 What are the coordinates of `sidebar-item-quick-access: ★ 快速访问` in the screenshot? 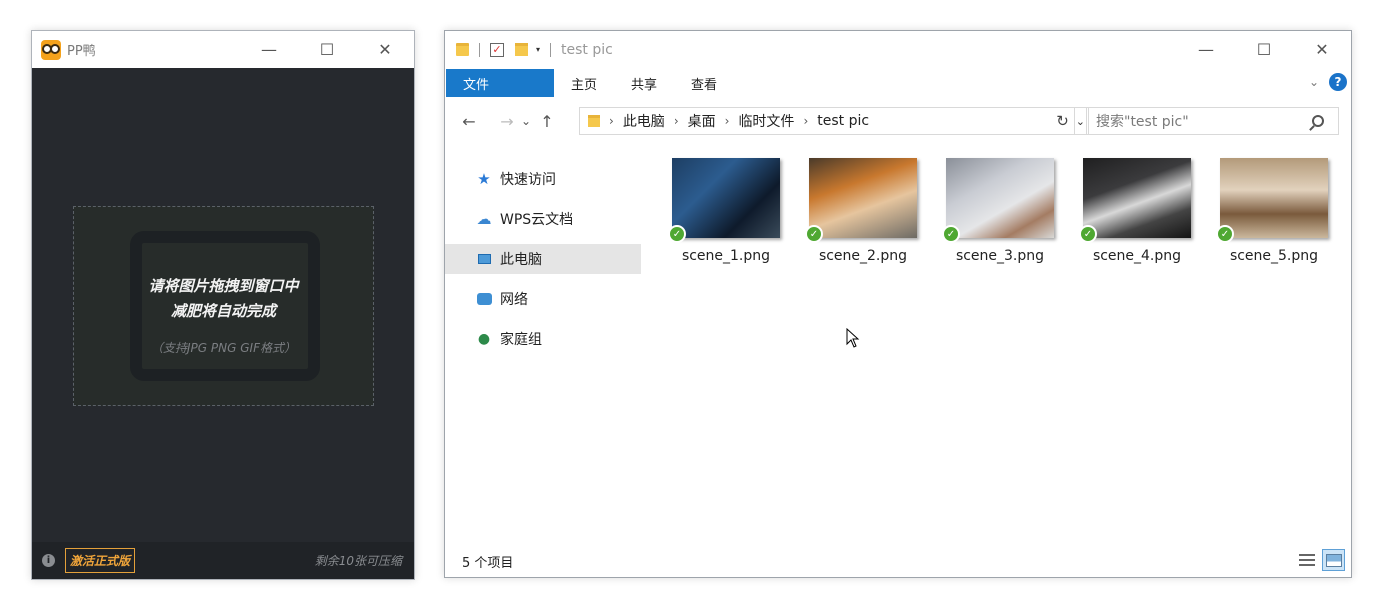 It's located at (543, 179).